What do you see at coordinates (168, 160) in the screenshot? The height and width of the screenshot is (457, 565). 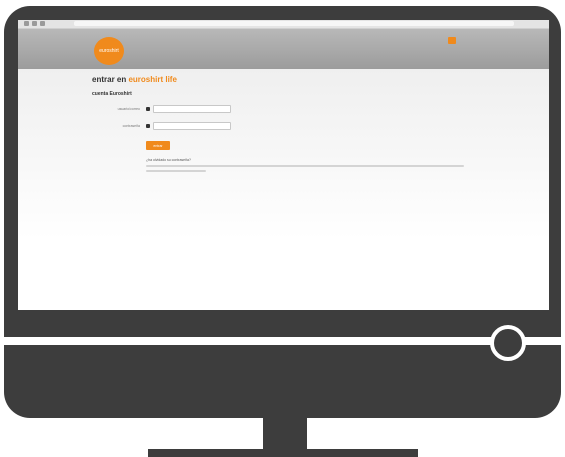 I see `forgot-password-link: ¿ha olvidado su contraseña?` at bounding box center [168, 160].